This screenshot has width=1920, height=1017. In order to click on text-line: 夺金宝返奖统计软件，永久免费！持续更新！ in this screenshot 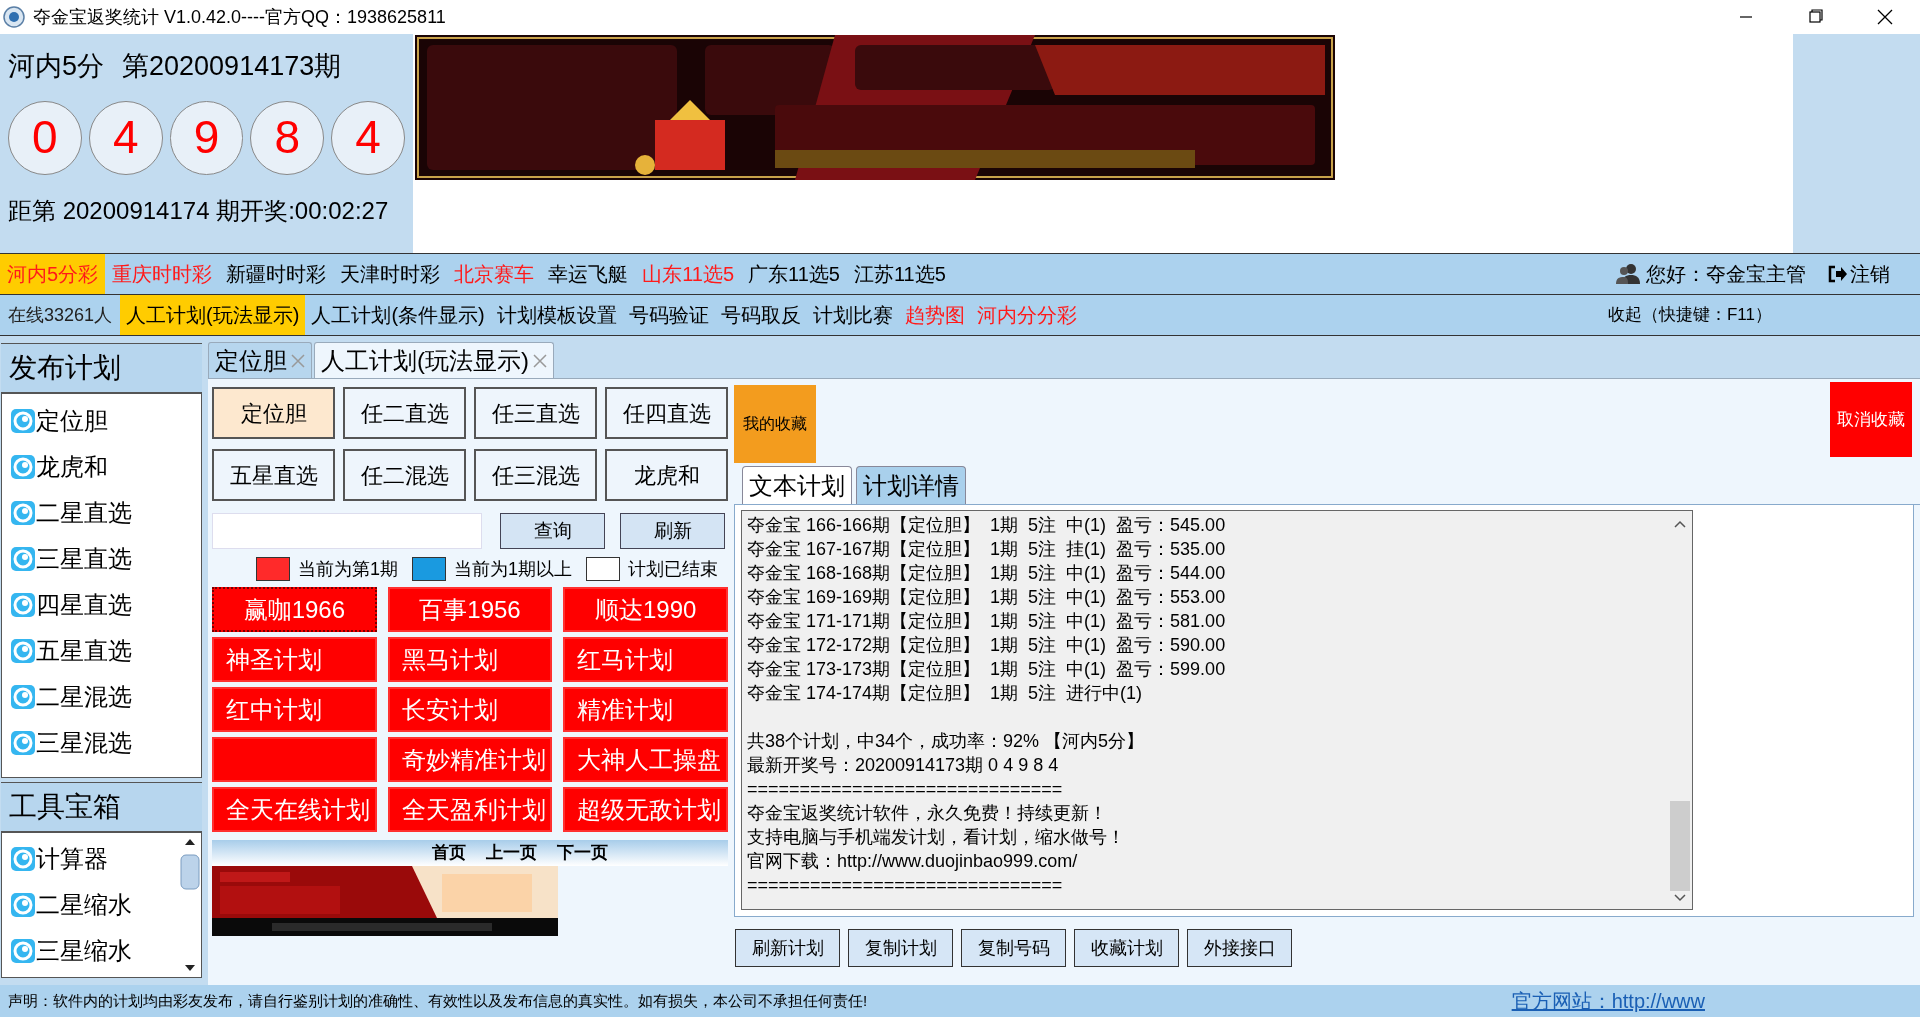, I will do `click(927, 813)`.